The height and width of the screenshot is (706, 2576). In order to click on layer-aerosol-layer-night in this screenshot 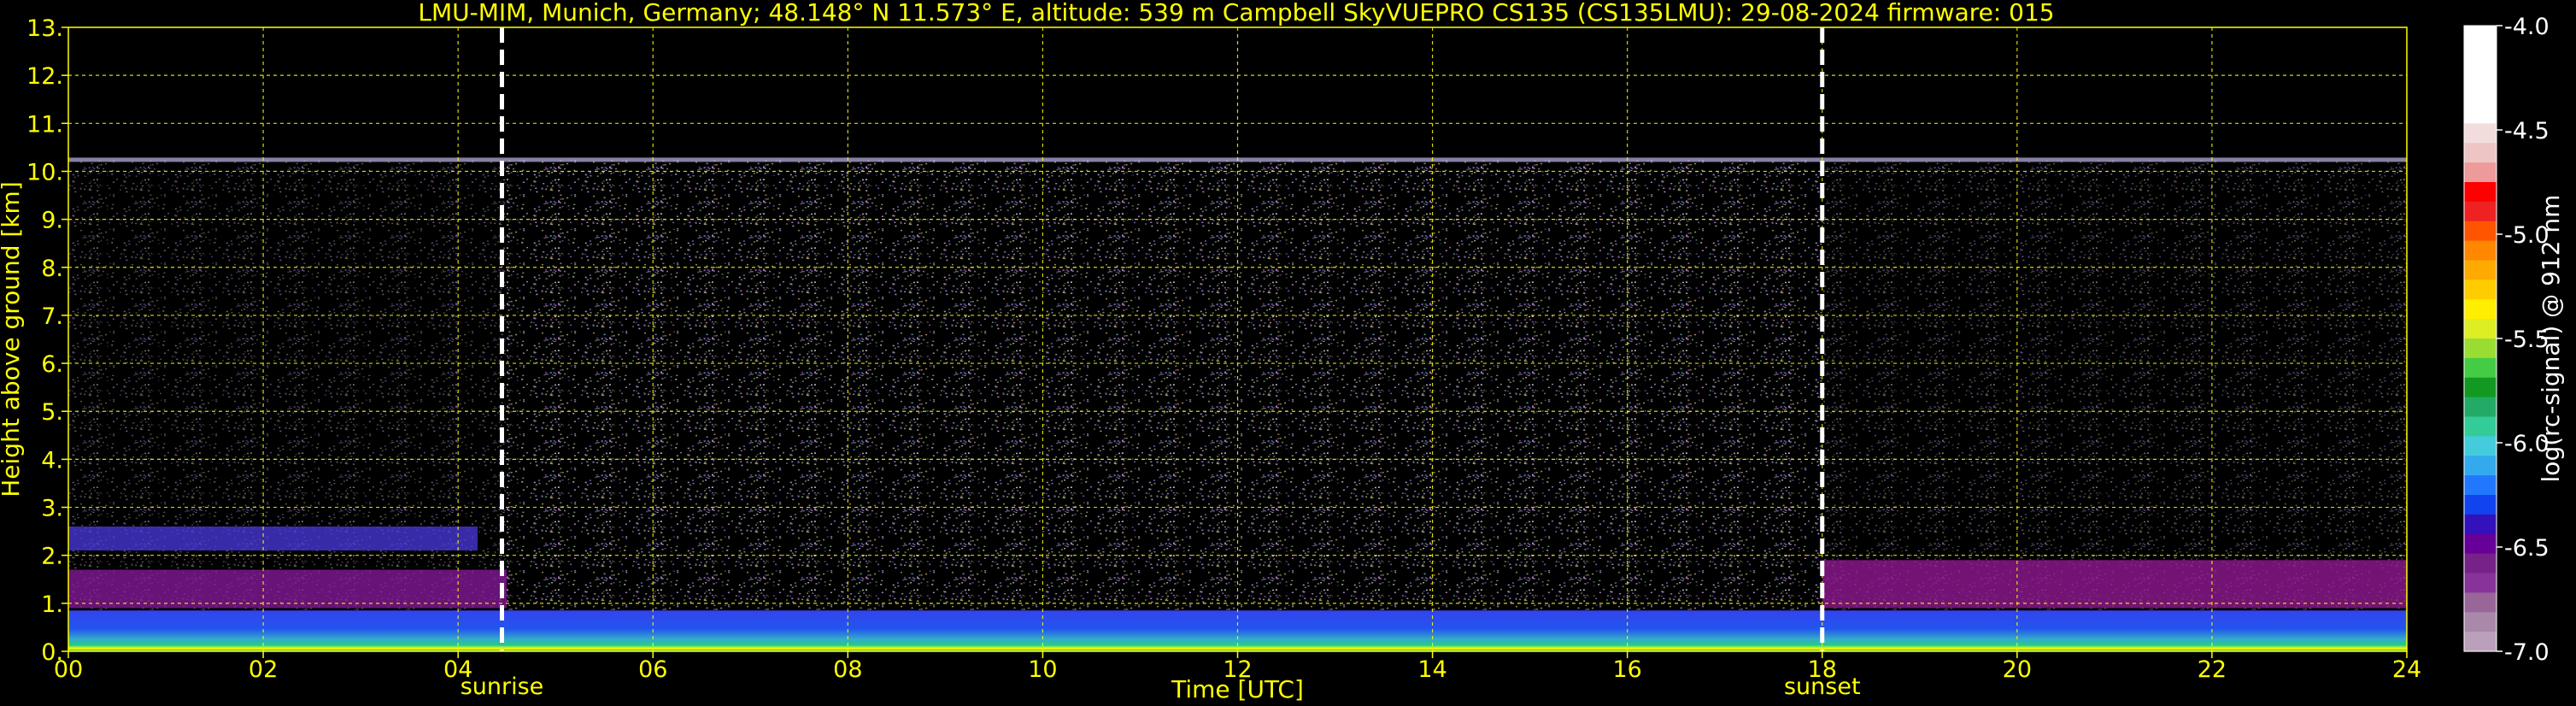, I will do `click(288, 589)`.